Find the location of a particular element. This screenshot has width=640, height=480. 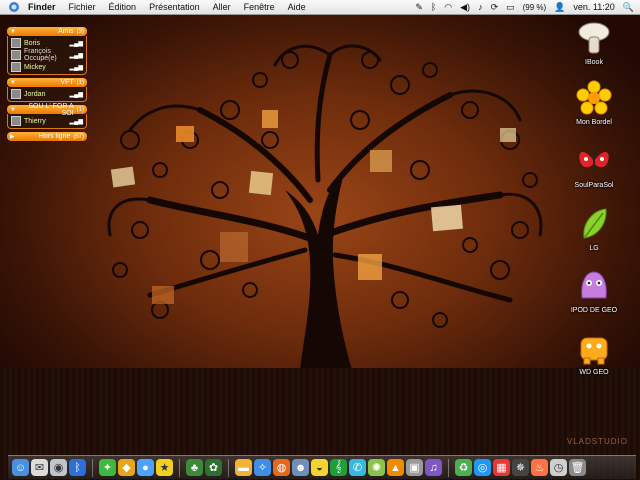

user-icon: ☻ is located at coordinates (300, 467).